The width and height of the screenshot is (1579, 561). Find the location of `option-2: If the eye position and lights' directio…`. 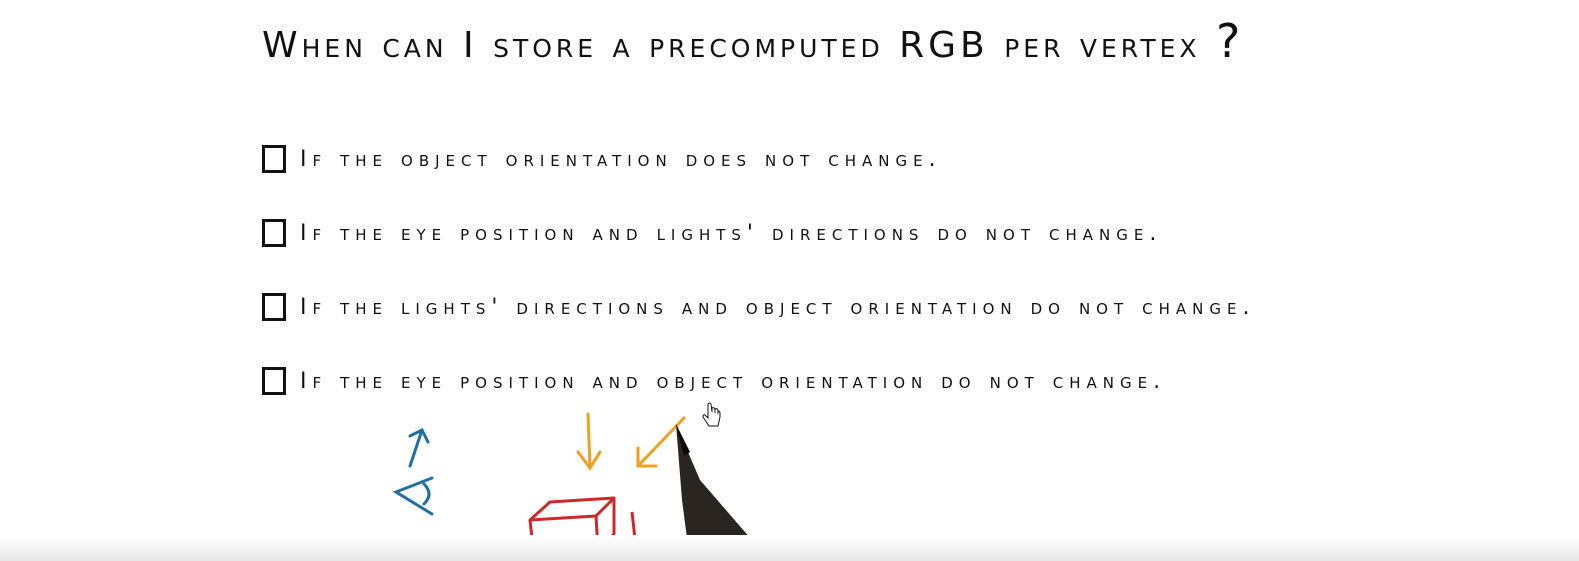

option-2: If the eye position and lights' directio… is located at coordinates (812, 233).